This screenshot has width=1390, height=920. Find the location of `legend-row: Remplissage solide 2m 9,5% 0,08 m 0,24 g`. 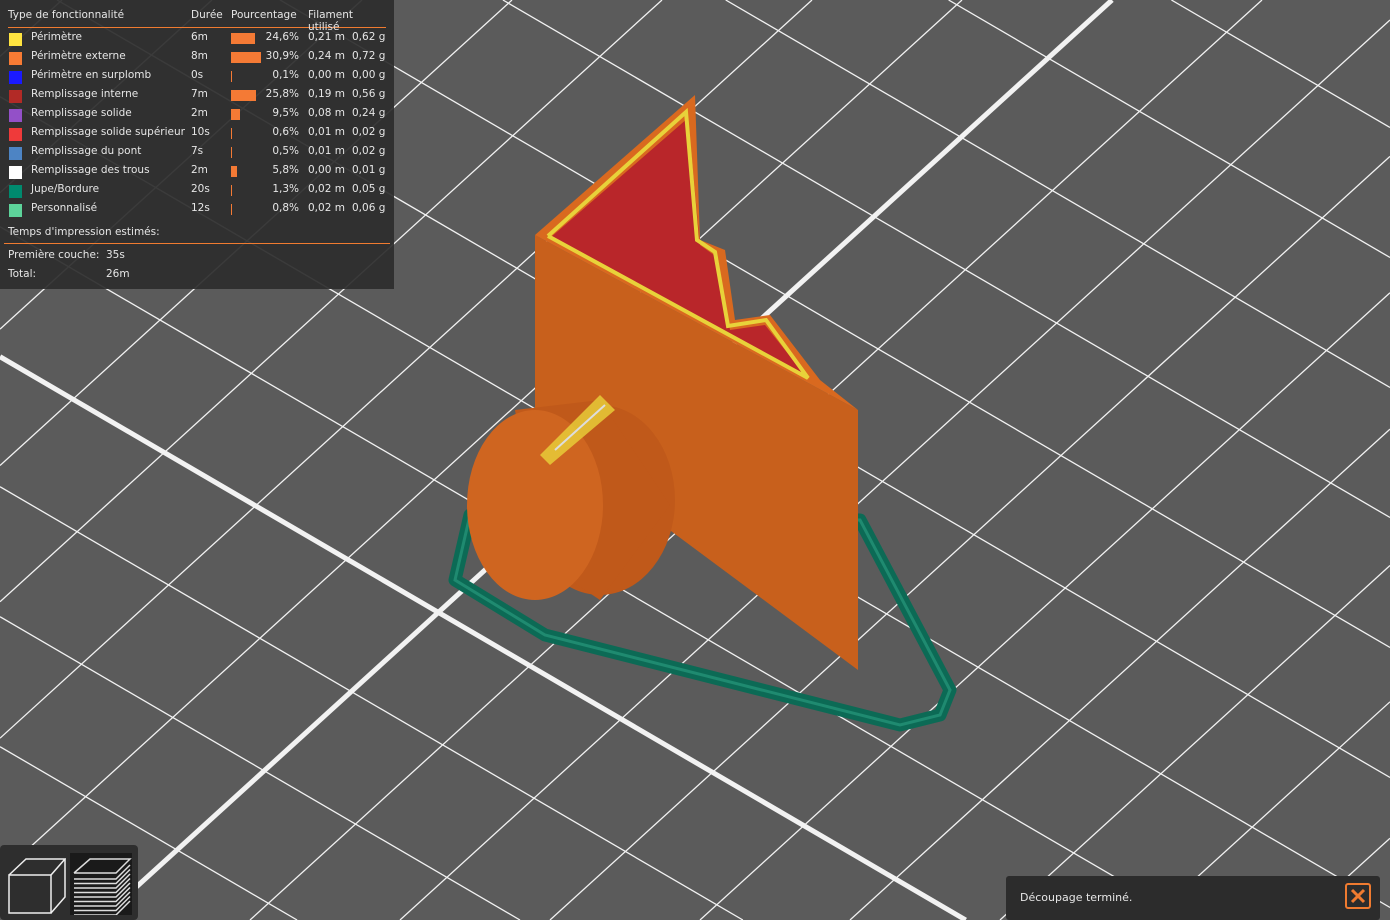

legend-row: Remplissage solide 2m 9,5% 0,08 m 0,24 g is located at coordinates (197, 114).